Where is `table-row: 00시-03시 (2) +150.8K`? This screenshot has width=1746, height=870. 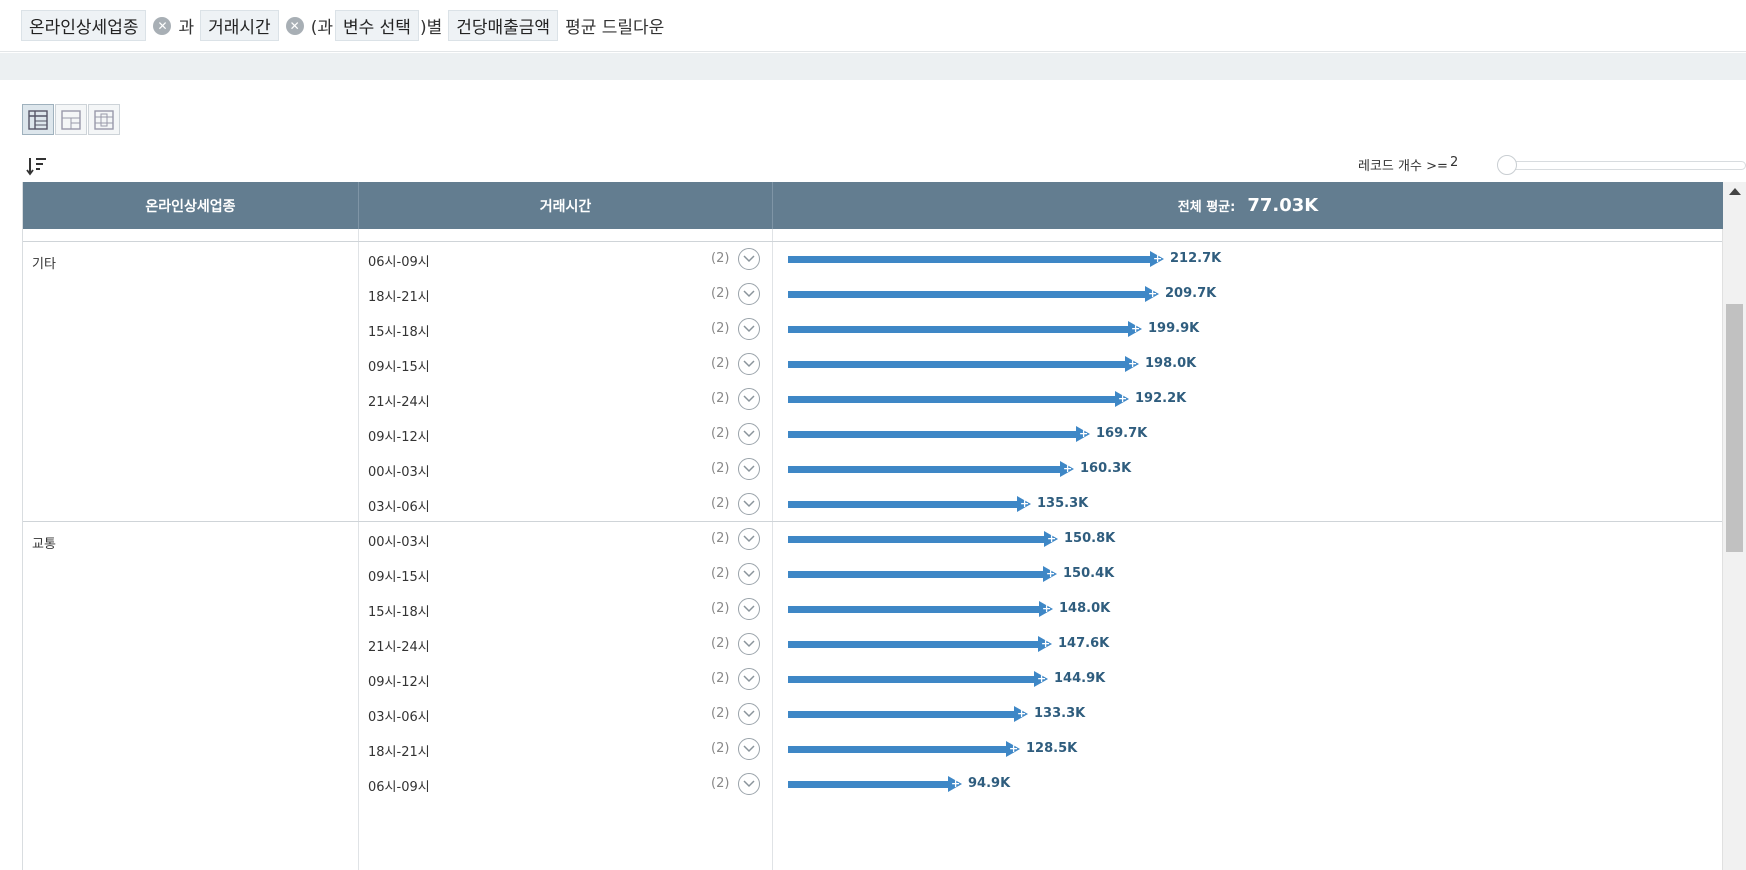 table-row: 00시-03시 (2) +150.8K is located at coordinates (873, 539).